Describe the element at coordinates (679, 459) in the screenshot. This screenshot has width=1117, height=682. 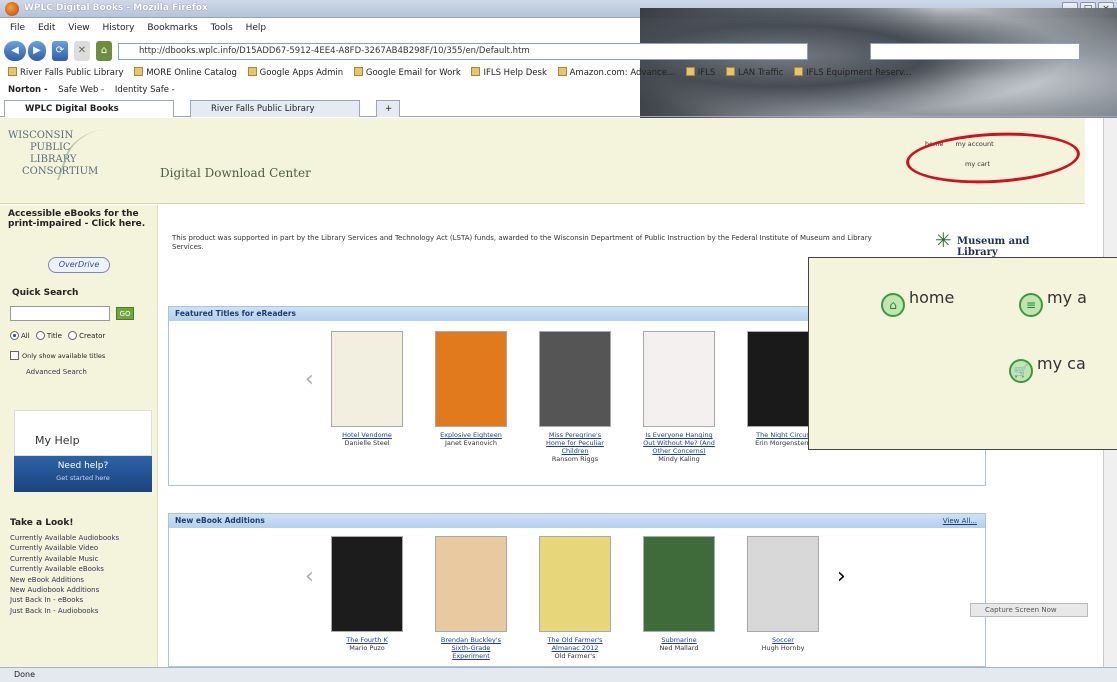
I see `book-author: Mindy Kaling` at that location.